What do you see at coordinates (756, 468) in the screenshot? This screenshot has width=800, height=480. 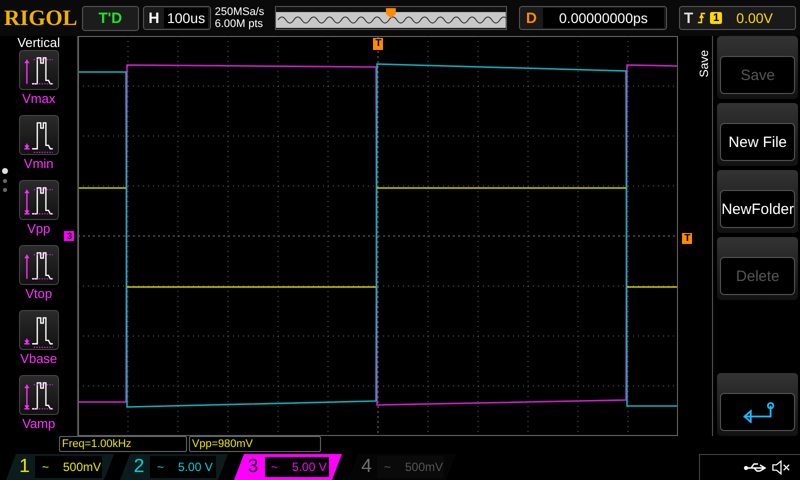 I see `usb-icon` at bounding box center [756, 468].